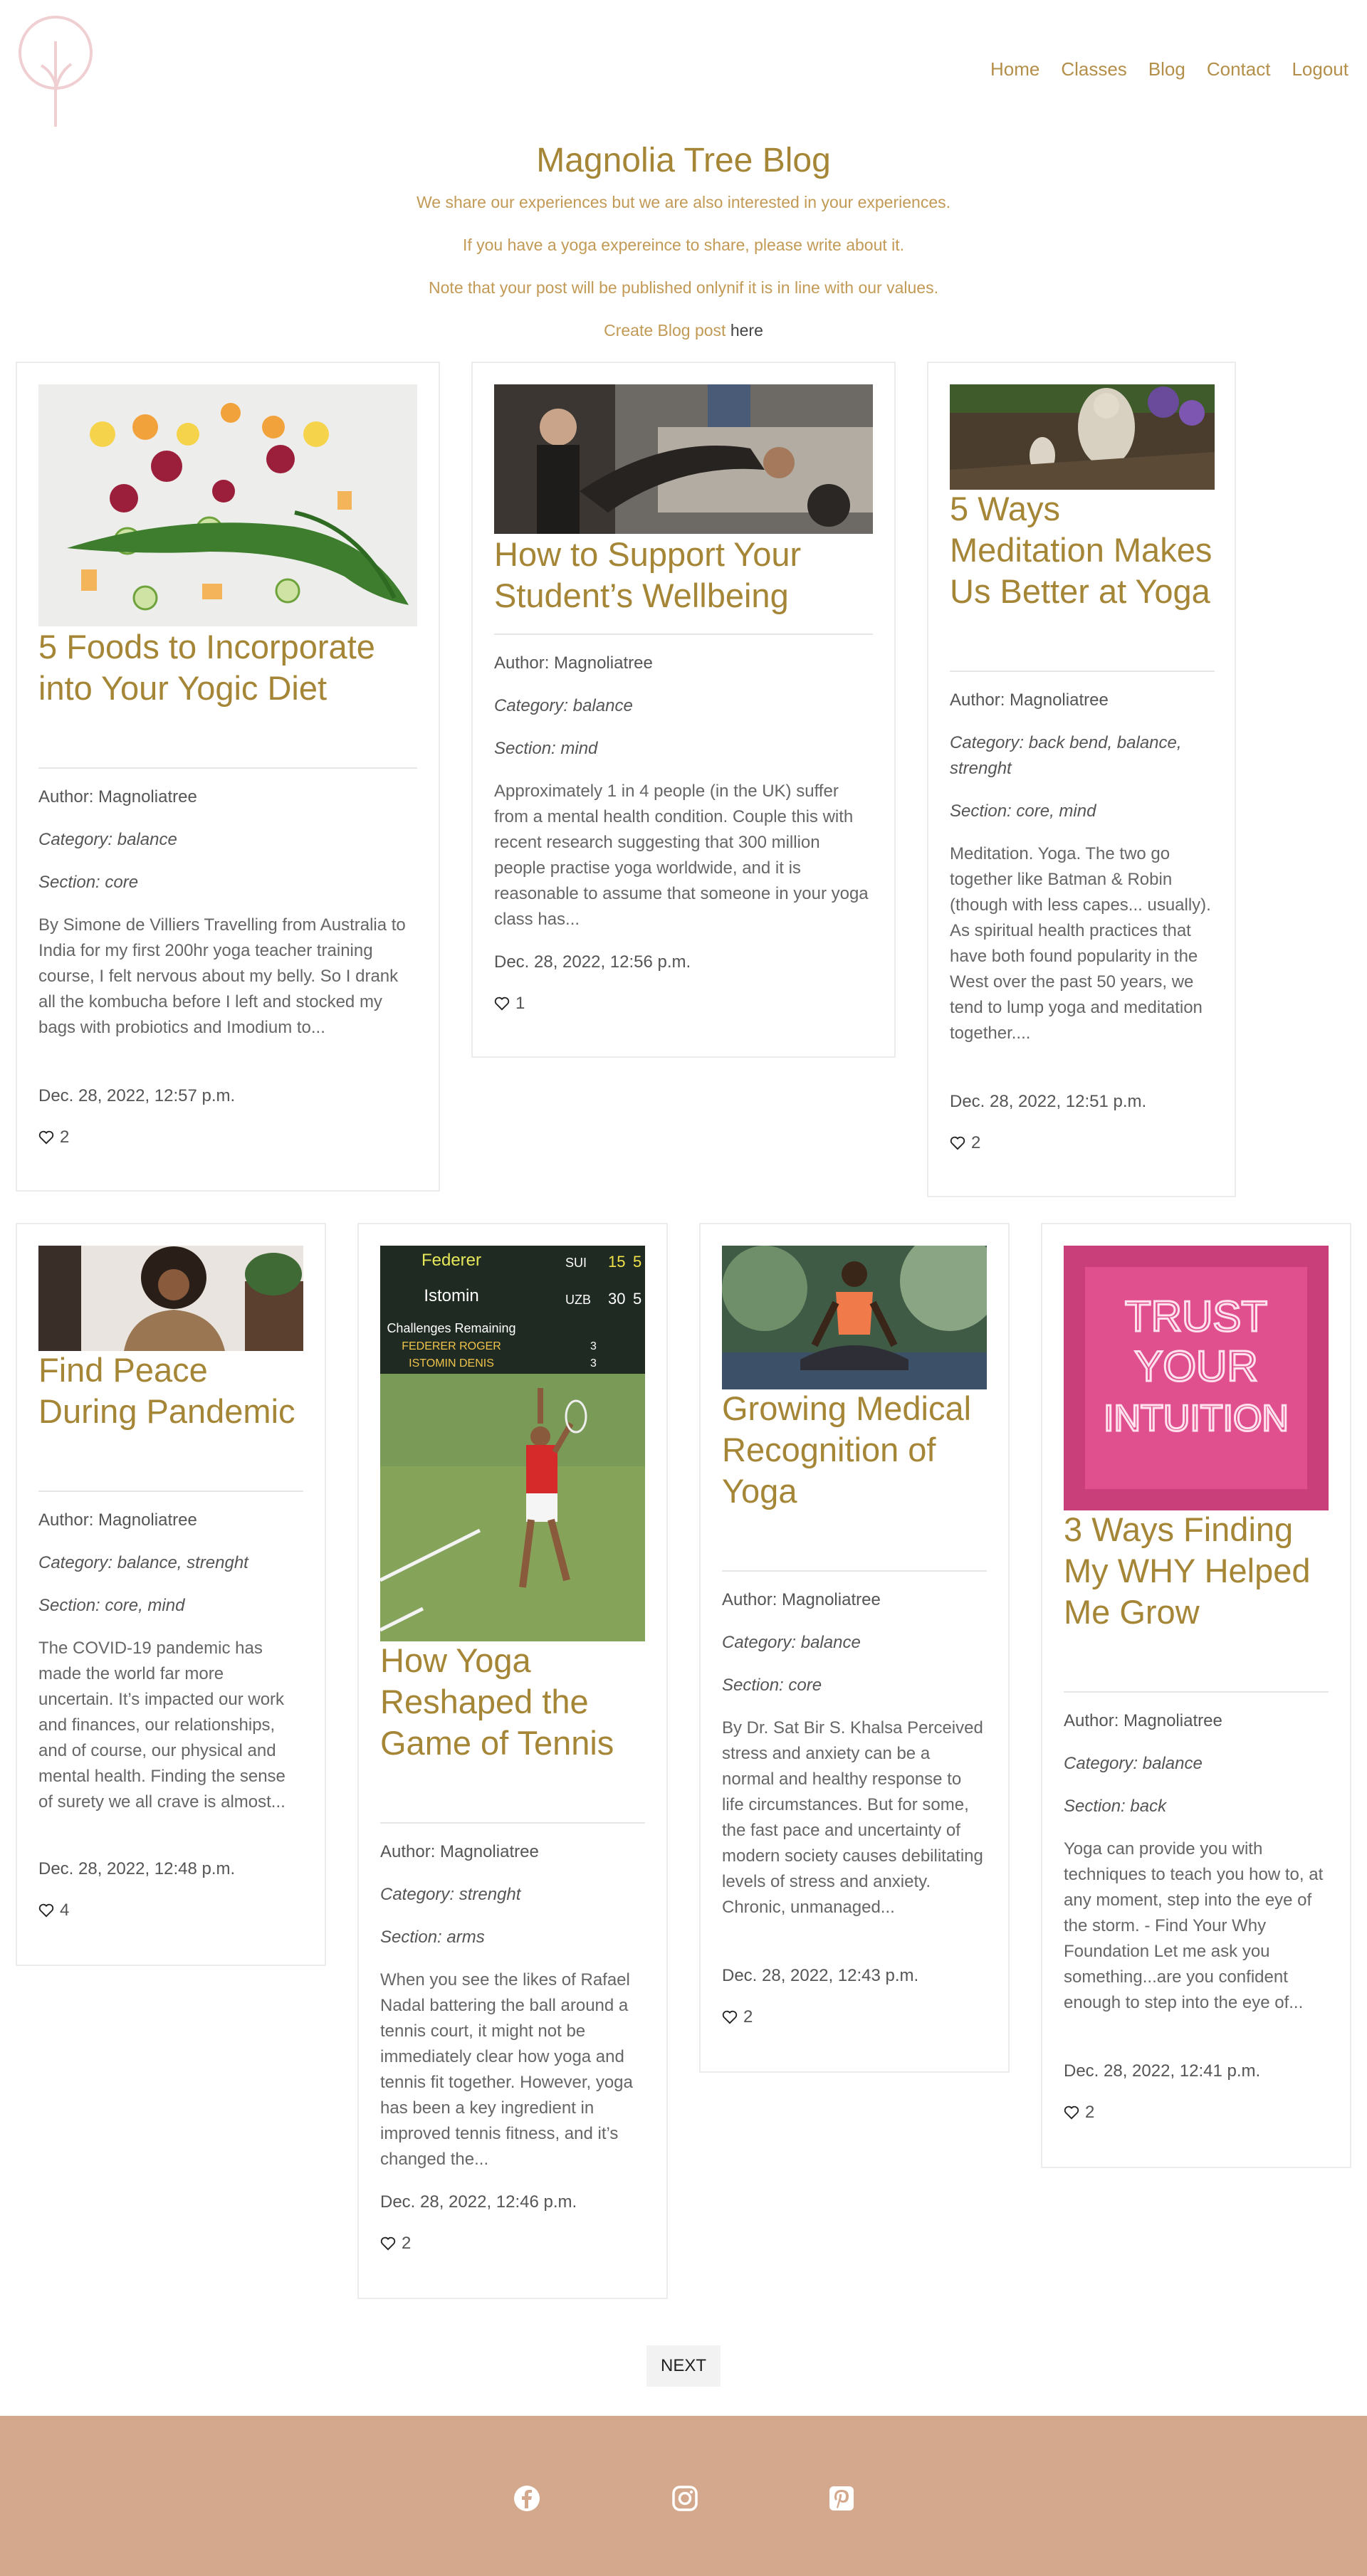 The image size is (1367, 2576). I want to click on hero: Magnolia Tree Blog, so click(683, 160).